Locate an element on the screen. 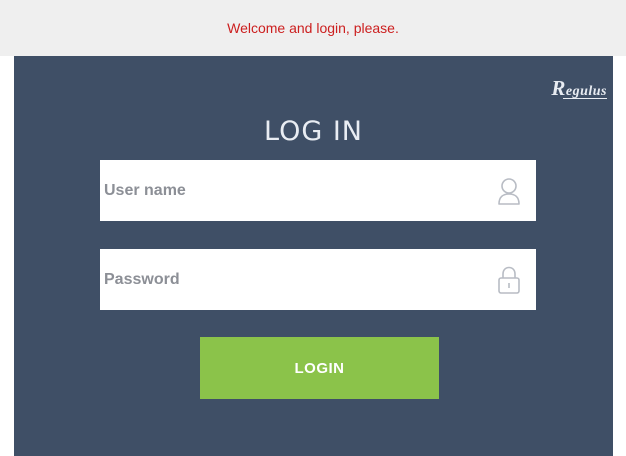  logo-underline is located at coordinates (585, 98).